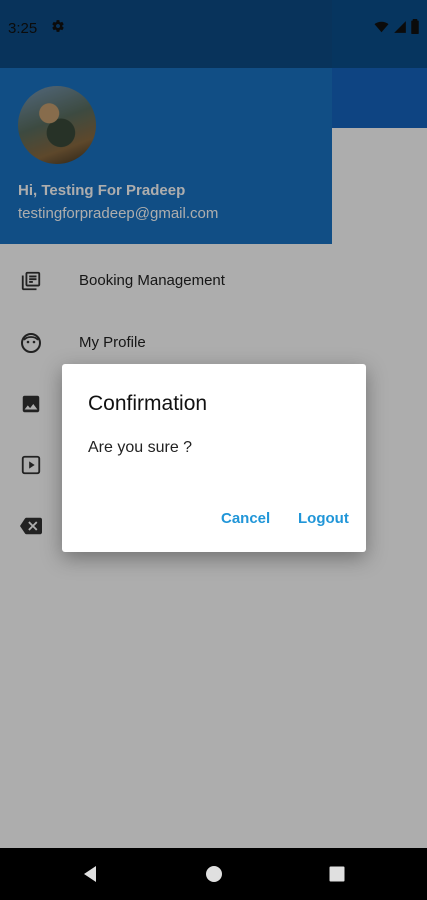 Image resolution: width=427 pixels, height=900 pixels. What do you see at coordinates (140, 447) in the screenshot?
I see `dialog-message: Are you sure ?` at bounding box center [140, 447].